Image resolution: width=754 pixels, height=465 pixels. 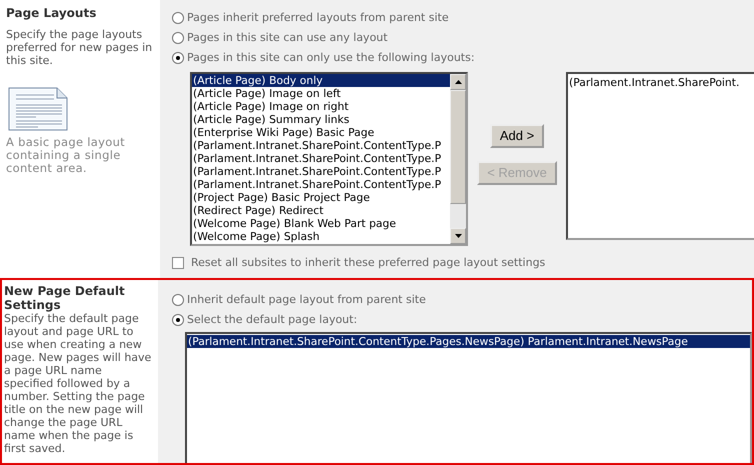 What do you see at coordinates (178, 263) in the screenshot?
I see `reset-checkbox` at bounding box center [178, 263].